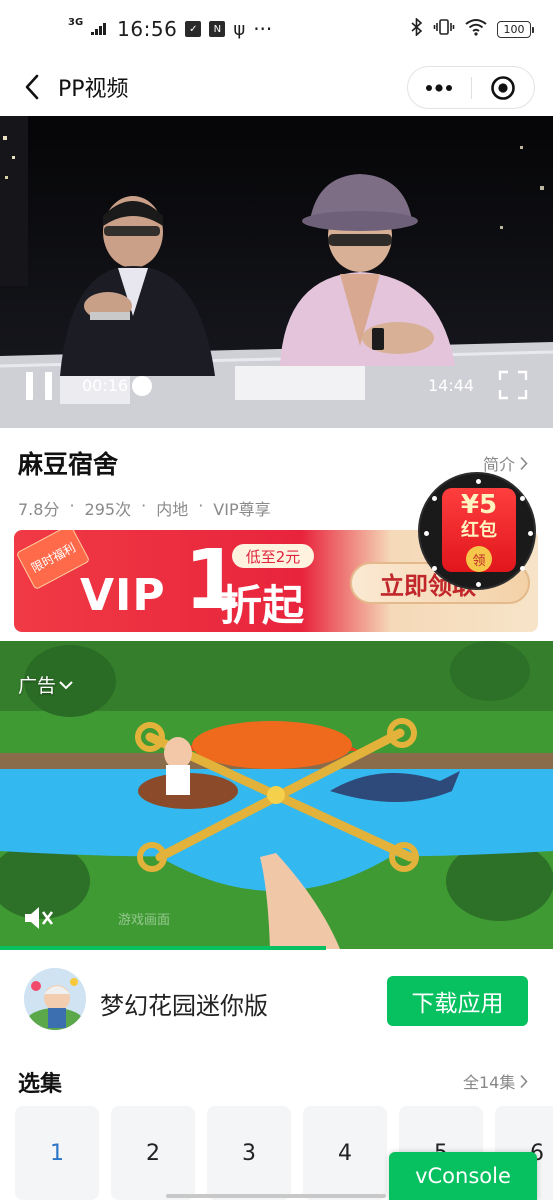 This screenshot has width=553, height=1200. I want to click on ad-label: 广告, so click(46, 684).